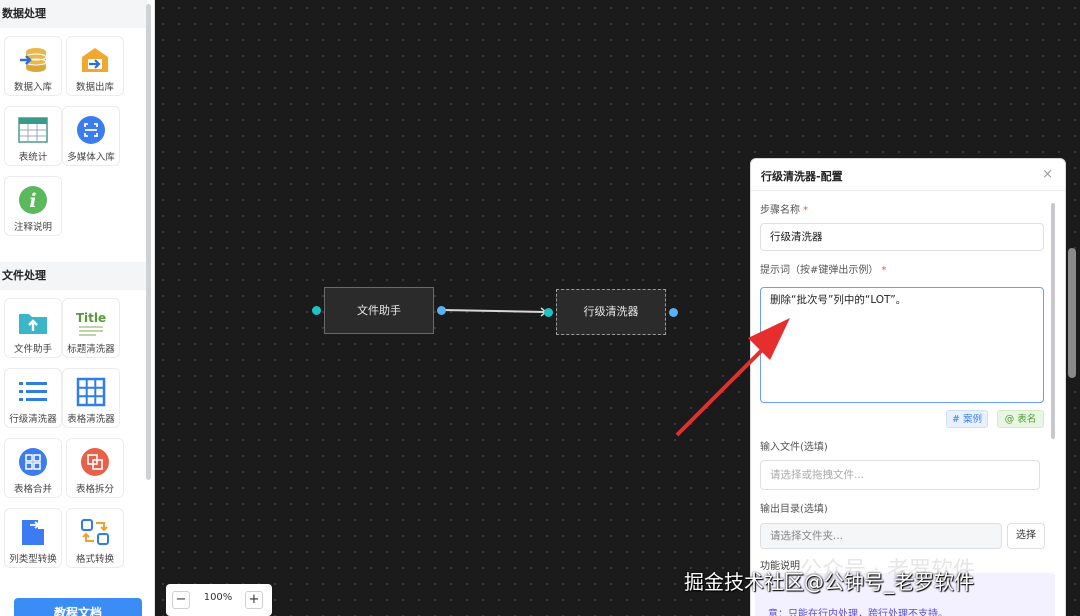 This screenshot has height=616, width=1080. Describe the element at coordinates (1047, 174) in the screenshot. I see `close-icon: ×` at that location.